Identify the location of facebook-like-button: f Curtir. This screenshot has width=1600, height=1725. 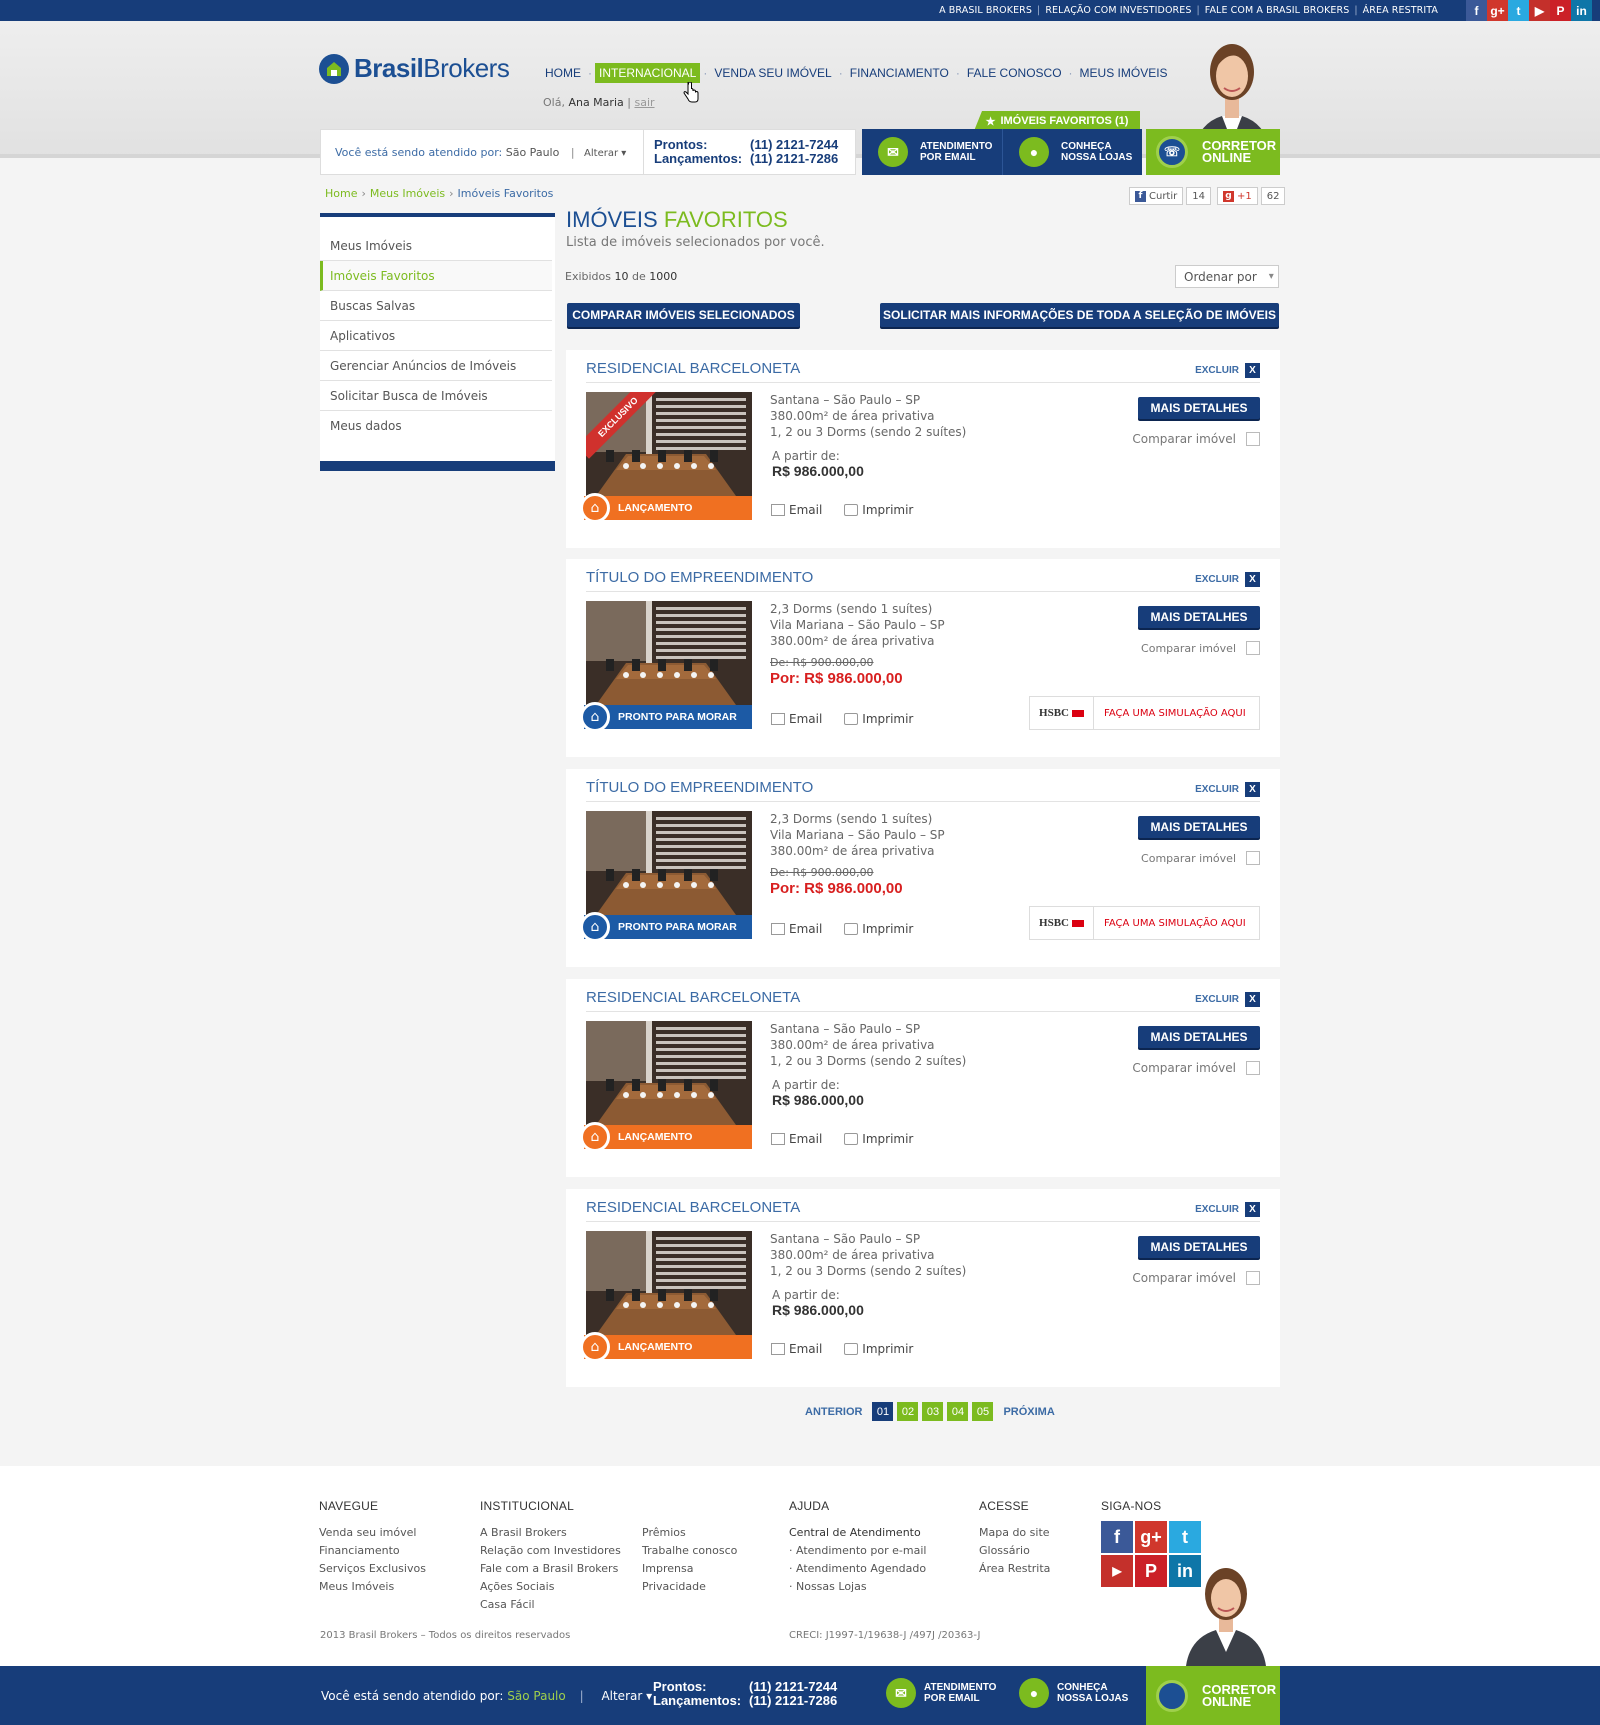
(1156, 196).